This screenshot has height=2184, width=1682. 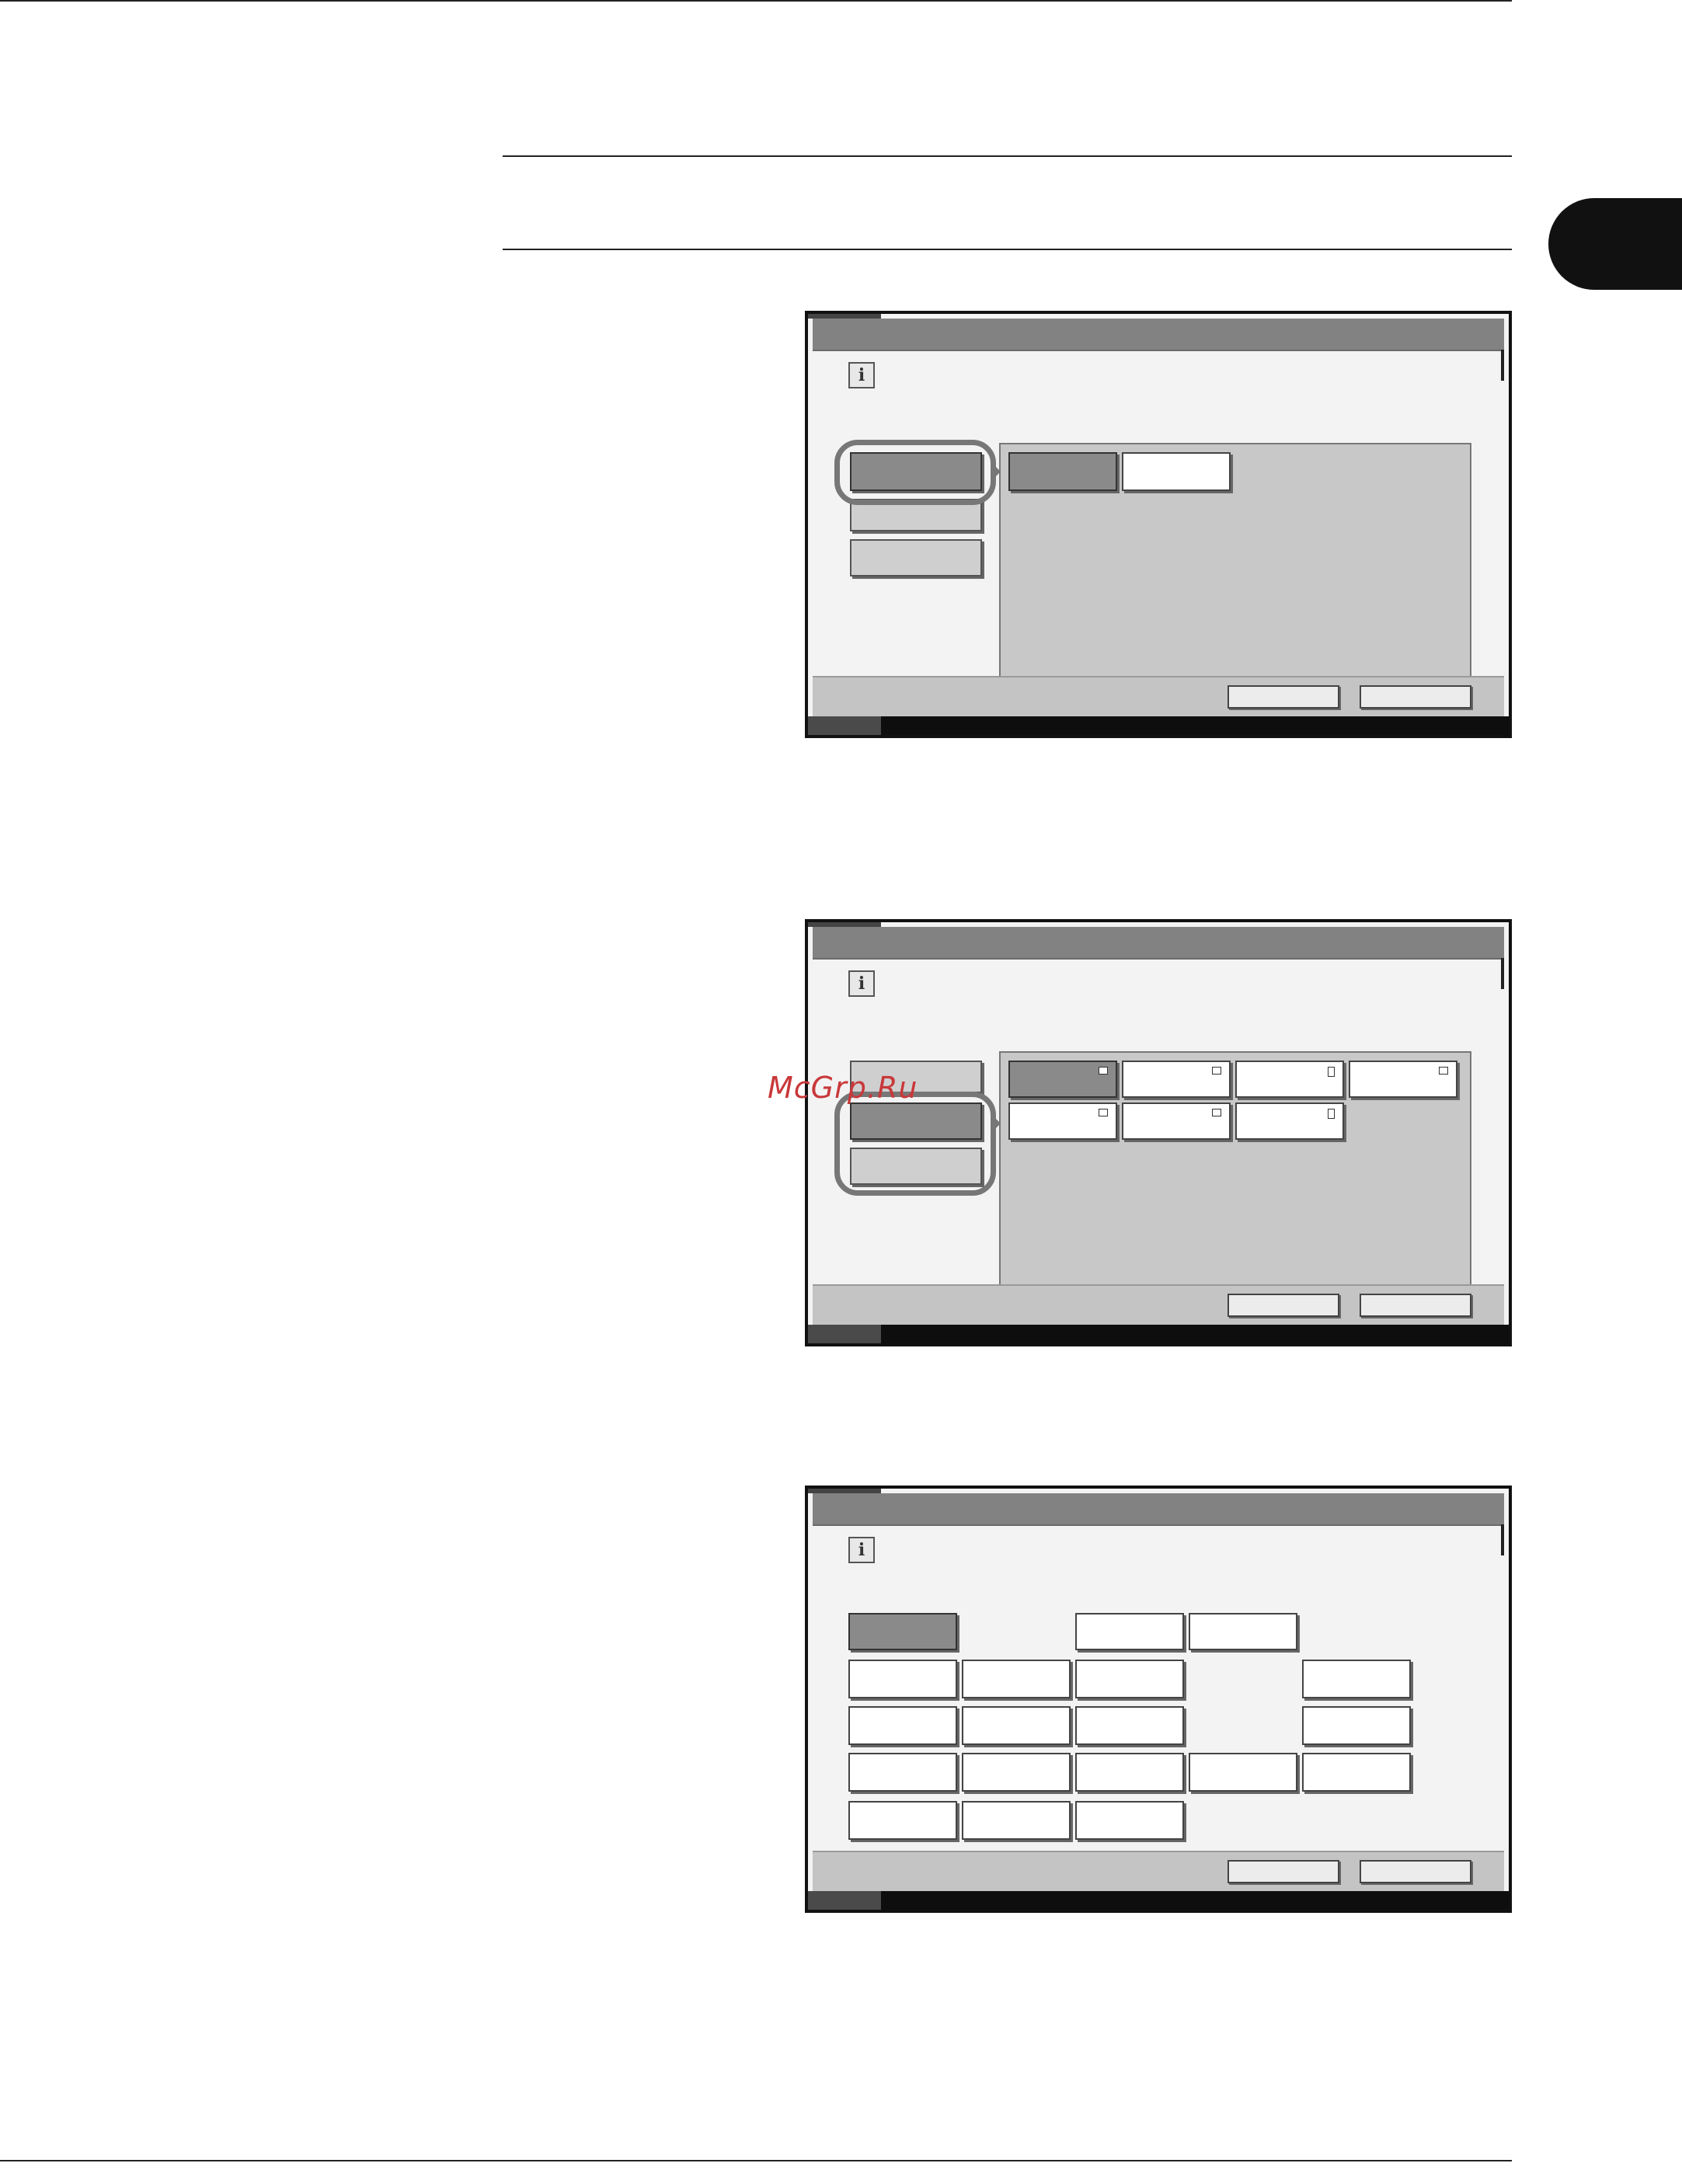 I want to click on section-rule-bottom, so click(x=1007, y=250).